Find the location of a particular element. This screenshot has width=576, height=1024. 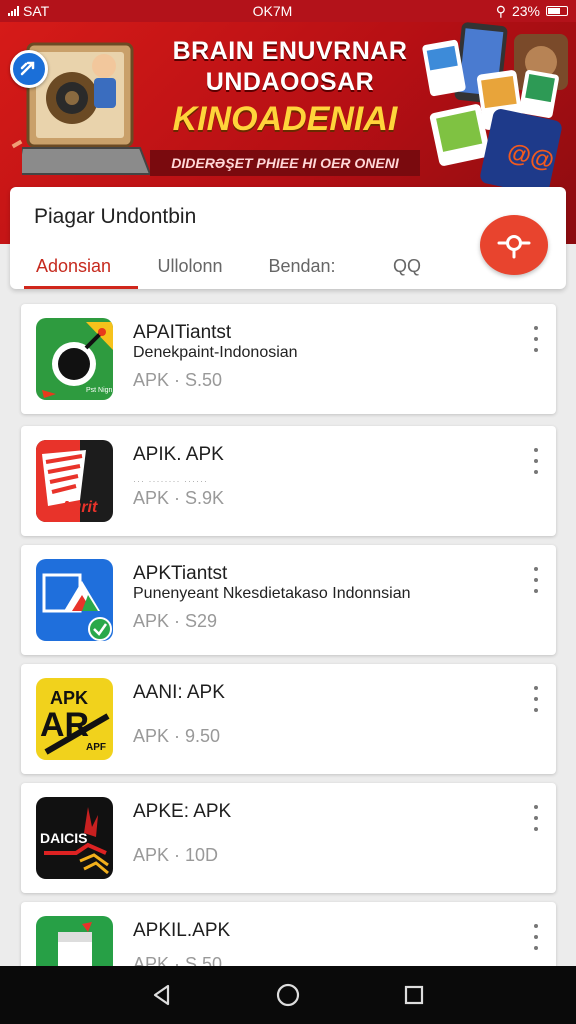

target-settings-icon is located at coordinates (514, 247).